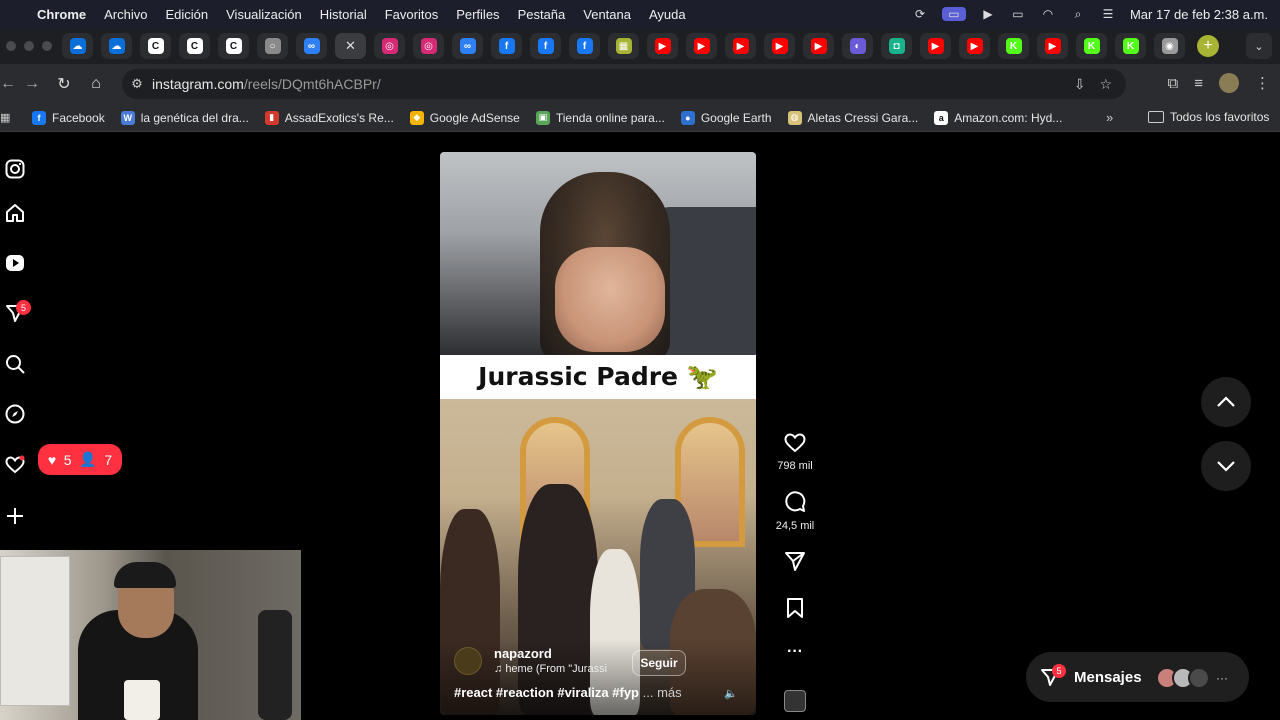  Describe the element at coordinates (1198, 83) in the screenshot. I see `media-controls-icon: ≡` at that location.